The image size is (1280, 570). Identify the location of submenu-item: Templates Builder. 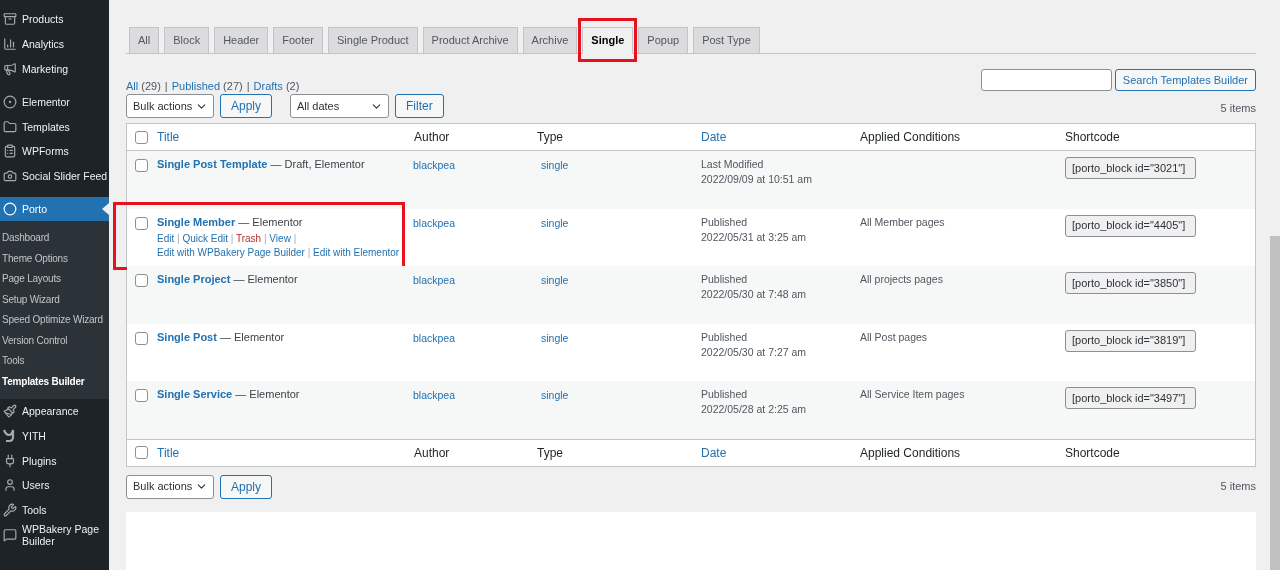
(54, 381).